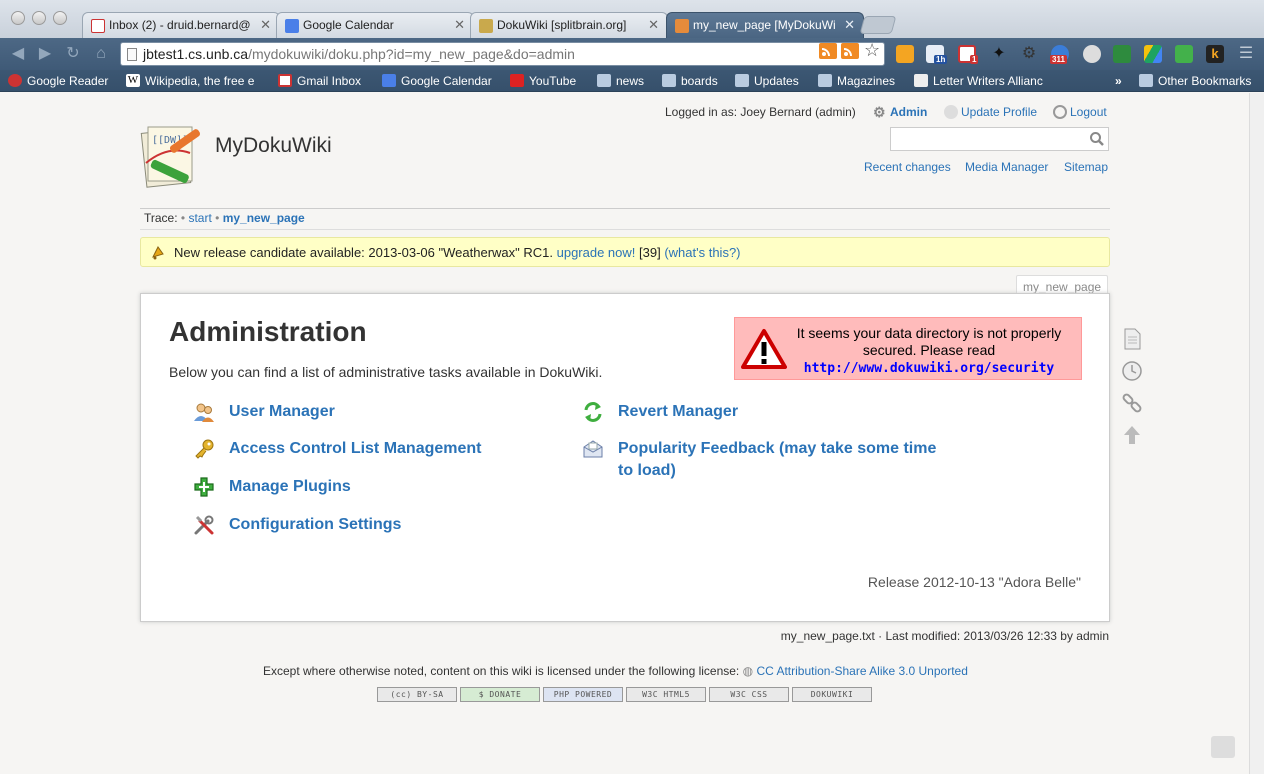 Image resolution: width=1264 pixels, height=774 pixels. What do you see at coordinates (553, 81) in the screenshot?
I see `bookmark-label: YouTube` at bounding box center [553, 81].